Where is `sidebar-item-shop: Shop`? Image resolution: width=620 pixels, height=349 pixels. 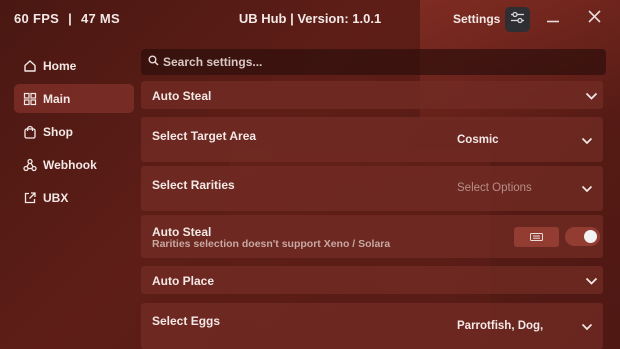
sidebar-item-shop: Shop is located at coordinates (74, 131).